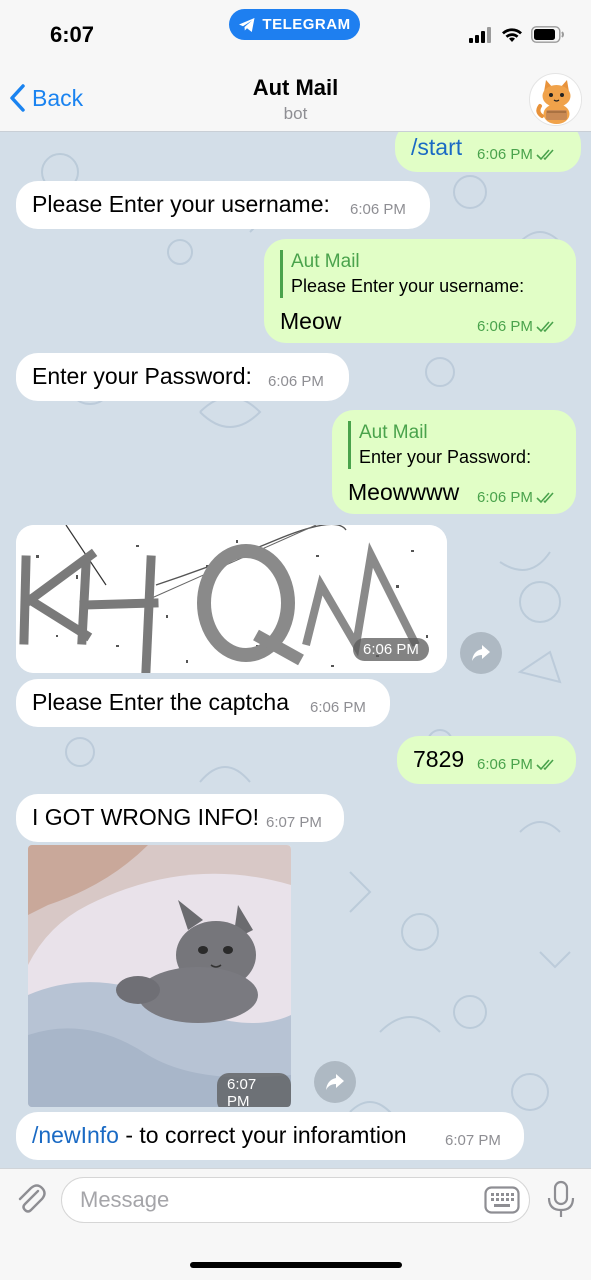 This screenshot has width=591, height=1280. Describe the element at coordinates (72, 34) in the screenshot. I see `status-time: 6:07` at that location.